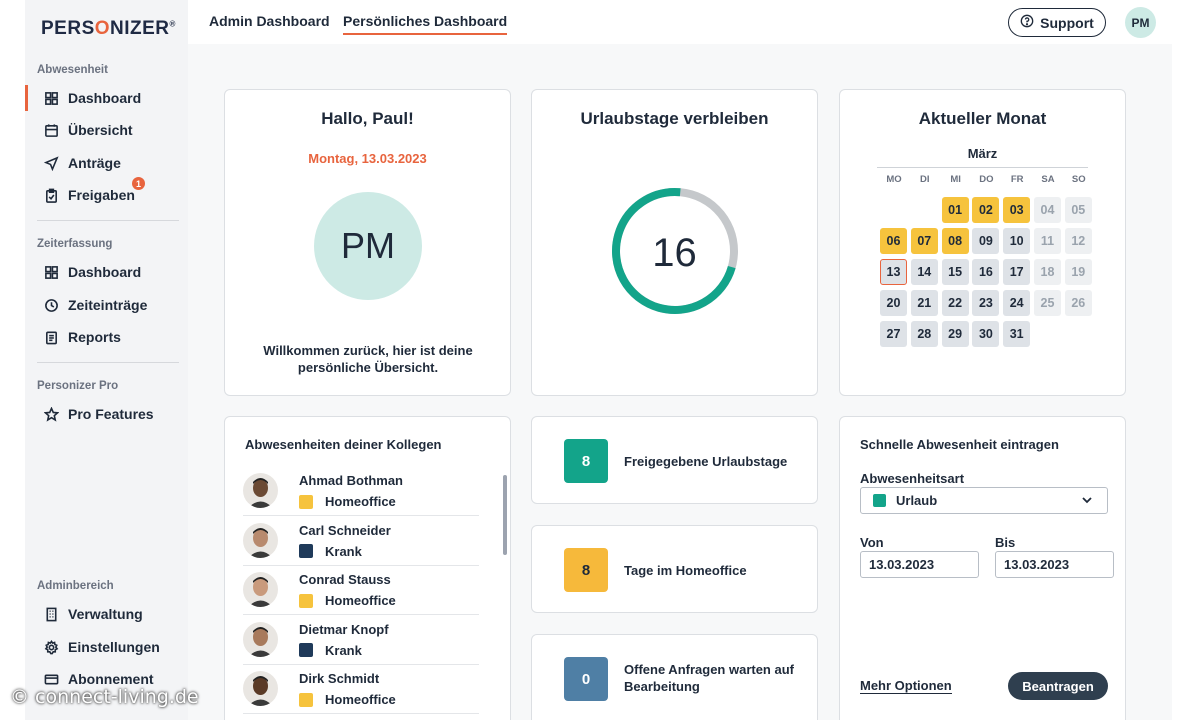 This screenshot has width=1200, height=720. I want to click on colleague-row: Dirk Schmidt Homeoffice, so click(361, 689).